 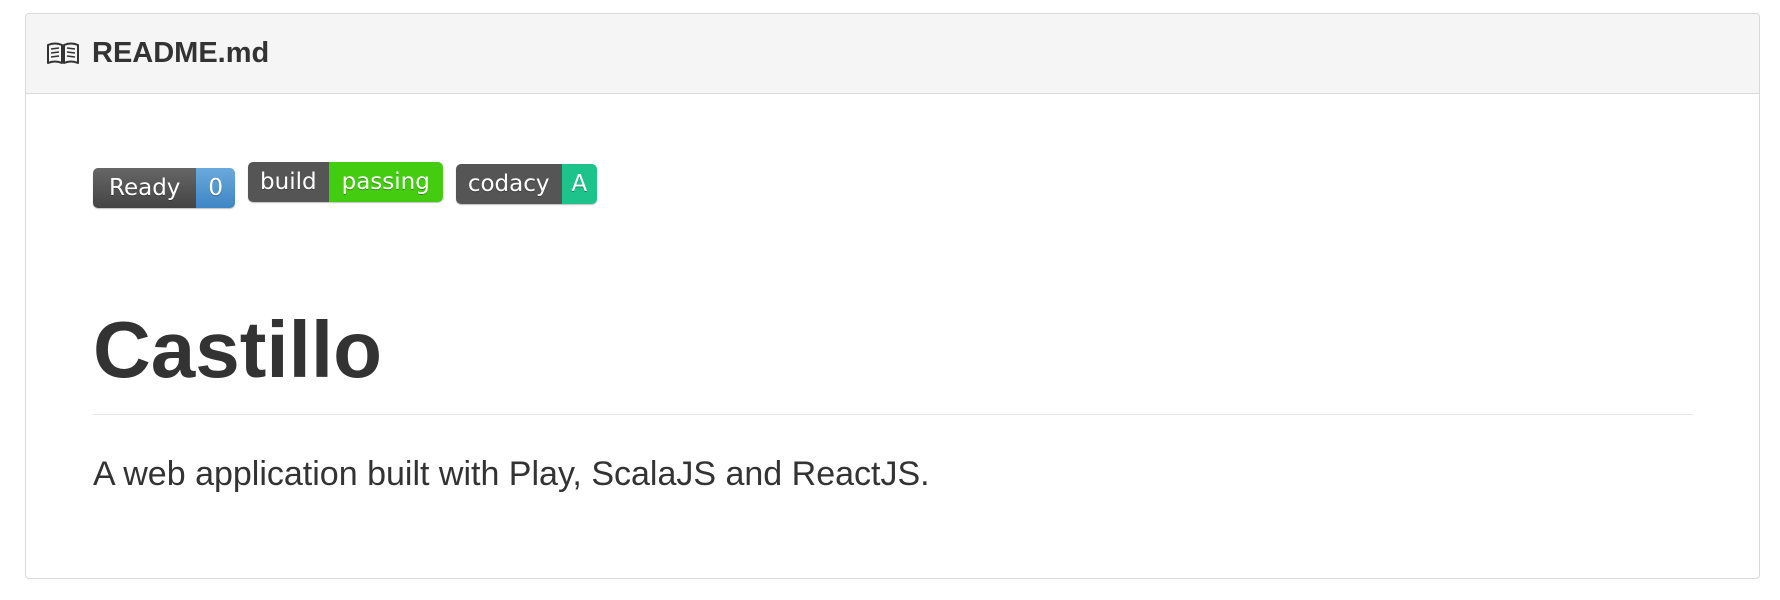 I want to click on build-badge-label: build, so click(x=288, y=182).